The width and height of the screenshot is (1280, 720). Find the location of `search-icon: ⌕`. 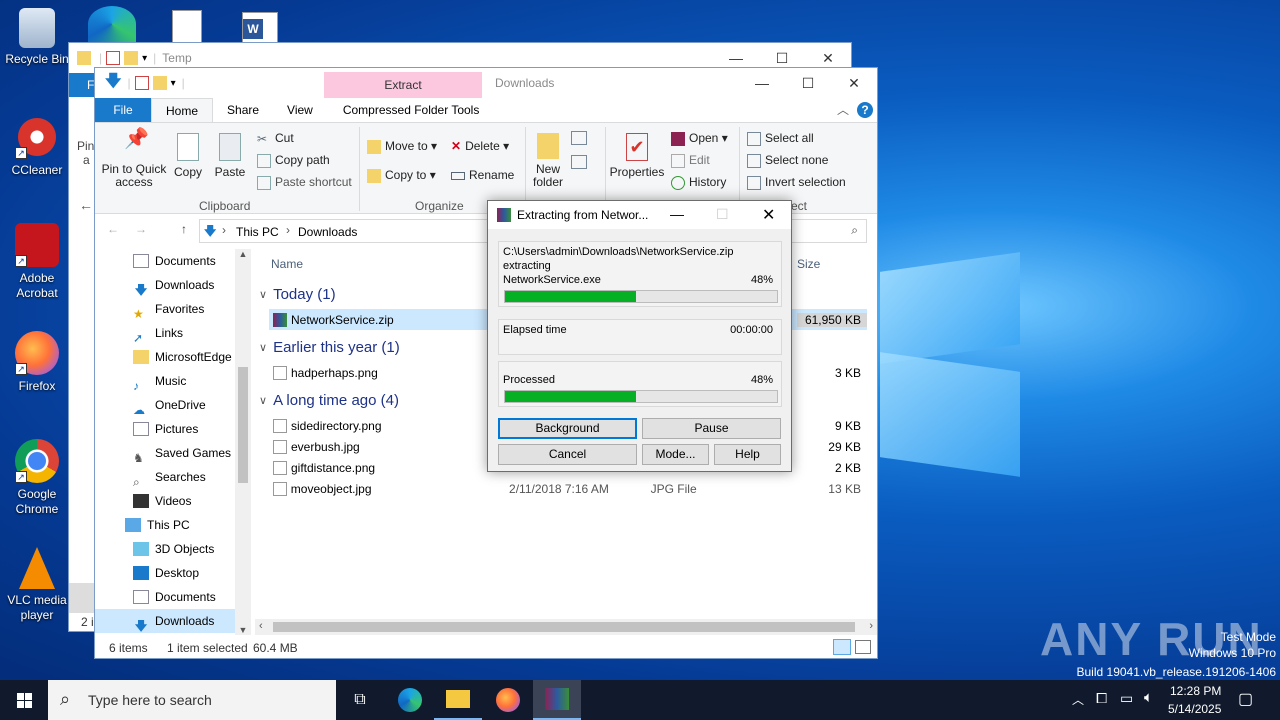

search-icon: ⌕ is located at coordinates (854, 230).